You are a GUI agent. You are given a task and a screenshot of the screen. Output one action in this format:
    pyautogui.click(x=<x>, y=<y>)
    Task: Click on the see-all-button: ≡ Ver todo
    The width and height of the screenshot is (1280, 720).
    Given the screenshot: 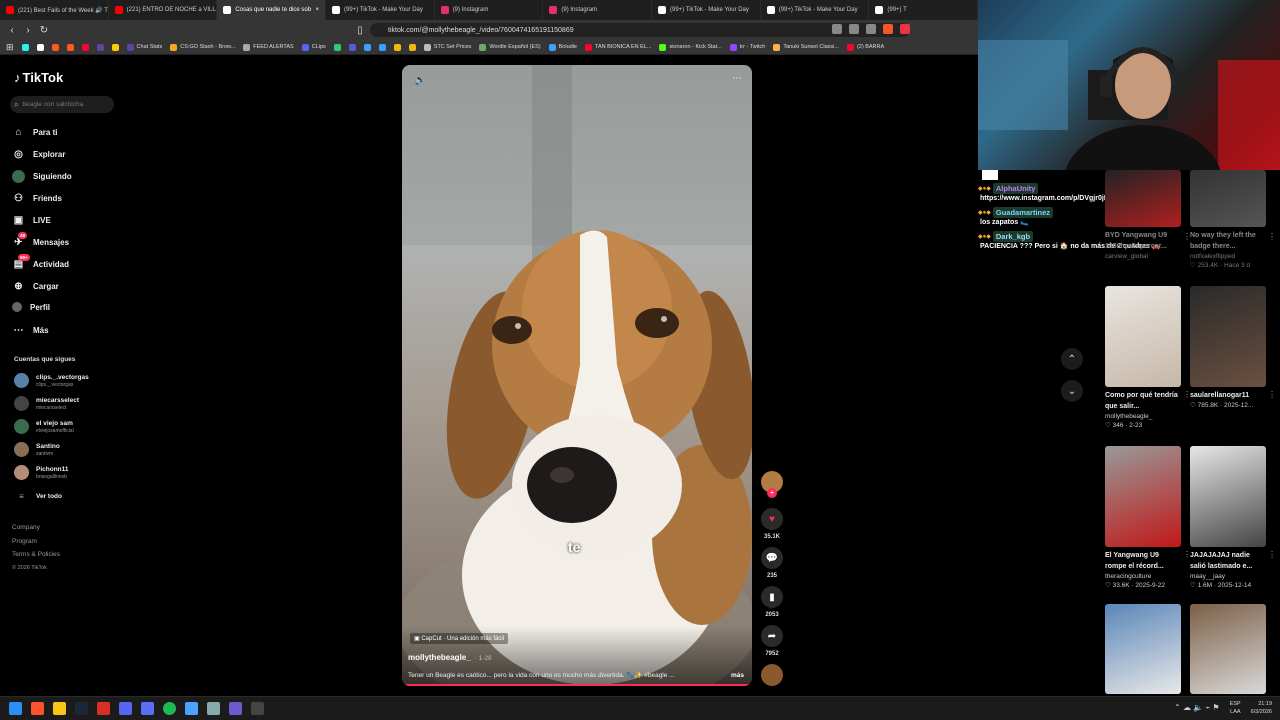 What is the action you would take?
    pyautogui.click(x=38, y=496)
    